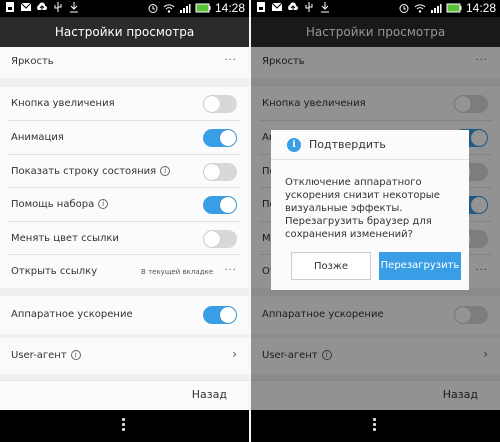 Image resolution: width=500 pixels, height=442 pixels. I want to click on hw-accel-toggle, so click(220, 315).